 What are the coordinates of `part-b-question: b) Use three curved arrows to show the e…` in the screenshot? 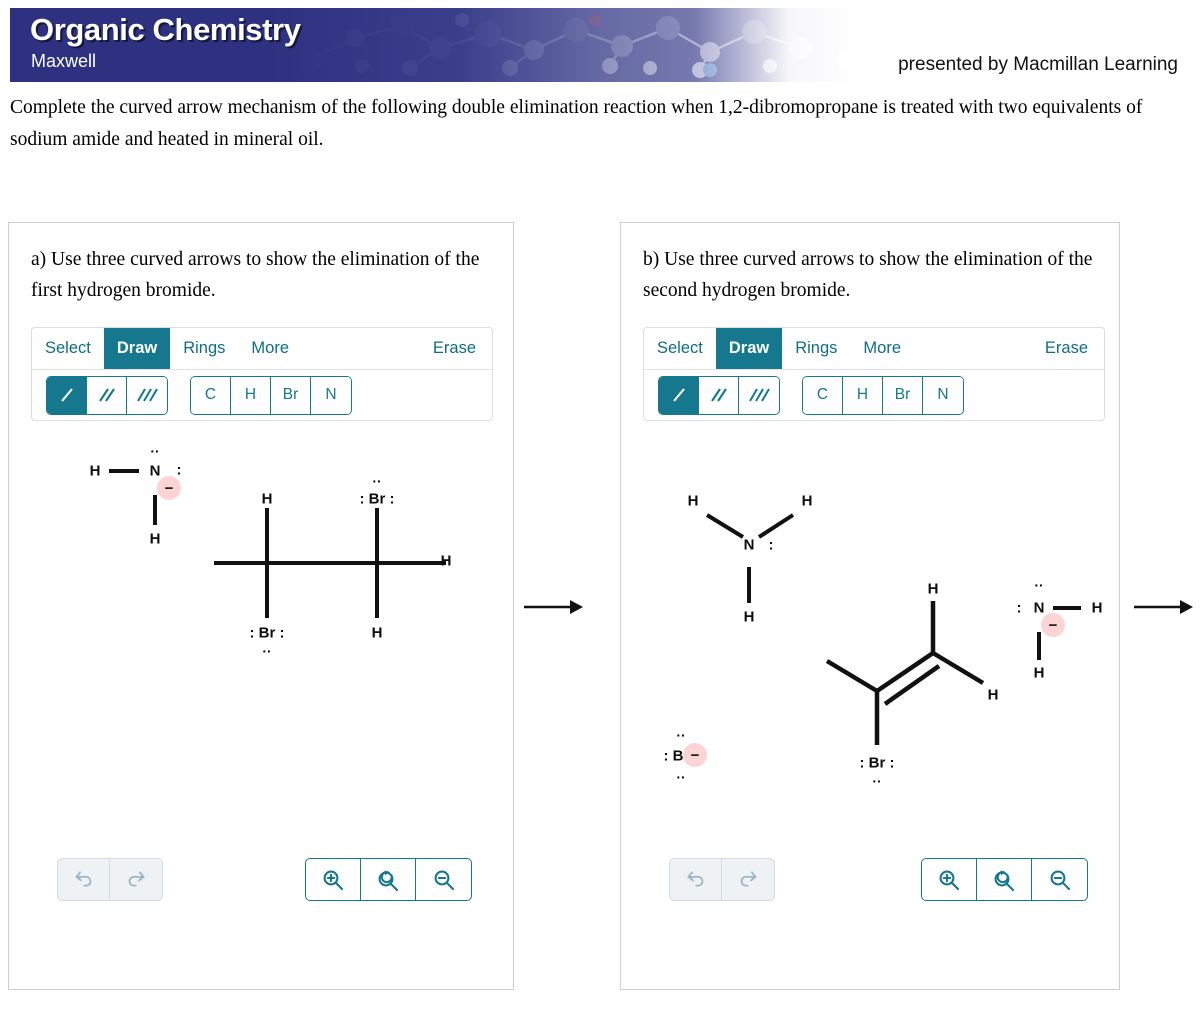 It's located at (868, 275).